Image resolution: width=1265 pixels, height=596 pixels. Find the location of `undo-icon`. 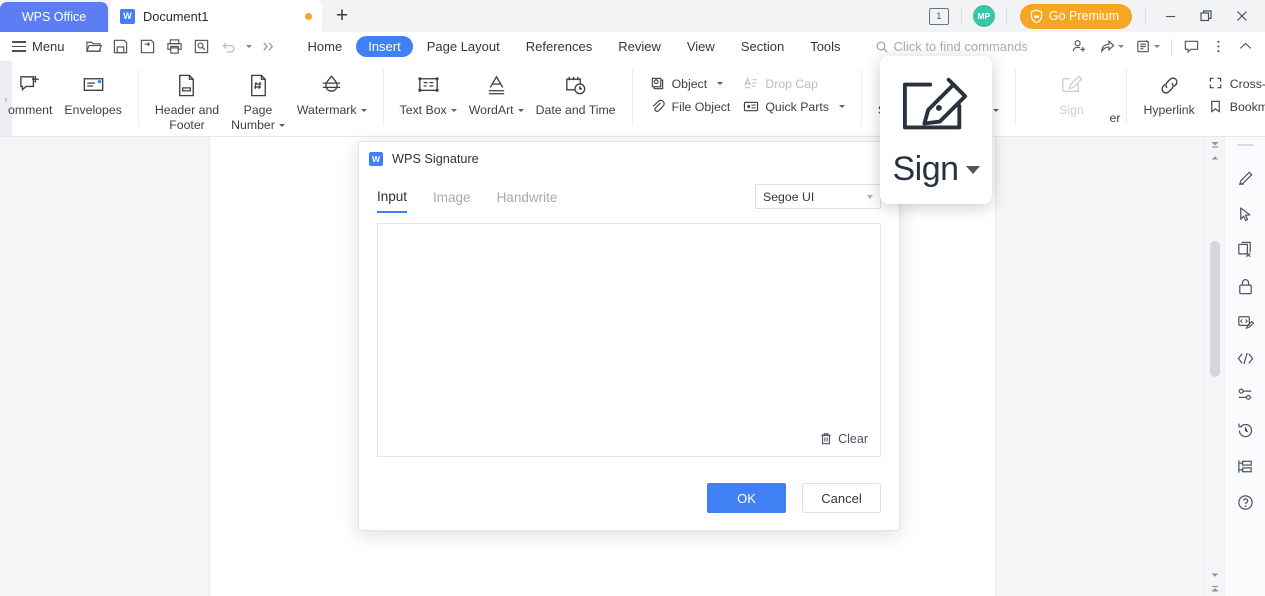

undo-icon is located at coordinates (229, 47).